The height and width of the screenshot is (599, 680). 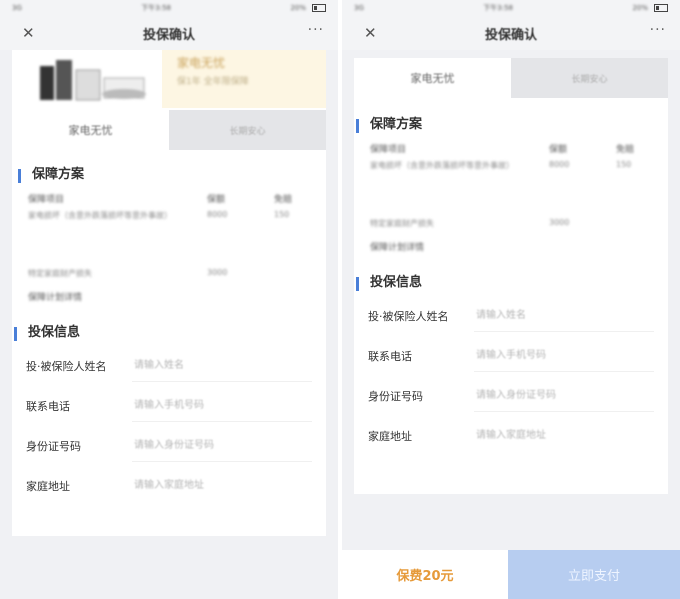 What do you see at coordinates (213, 82) in the screenshot?
I see `product-subtitle: 保1年 全年限保障` at bounding box center [213, 82].